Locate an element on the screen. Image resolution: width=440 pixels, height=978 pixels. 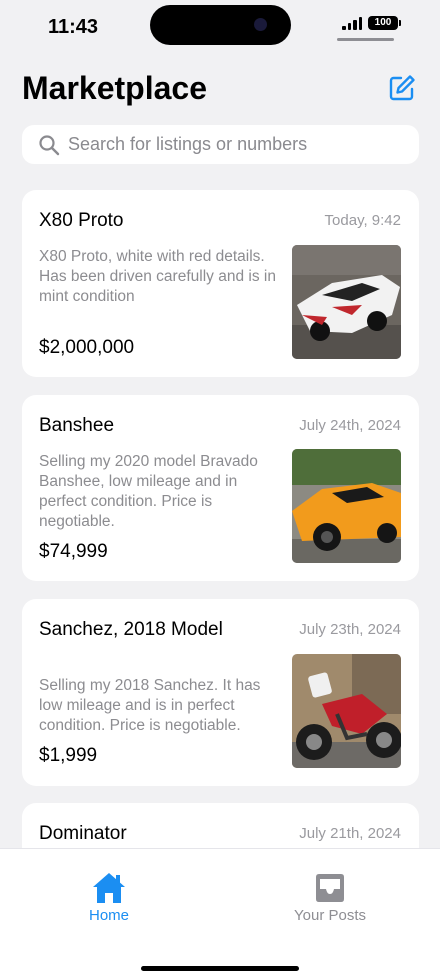
compose-button is located at coordinates (402, 88).